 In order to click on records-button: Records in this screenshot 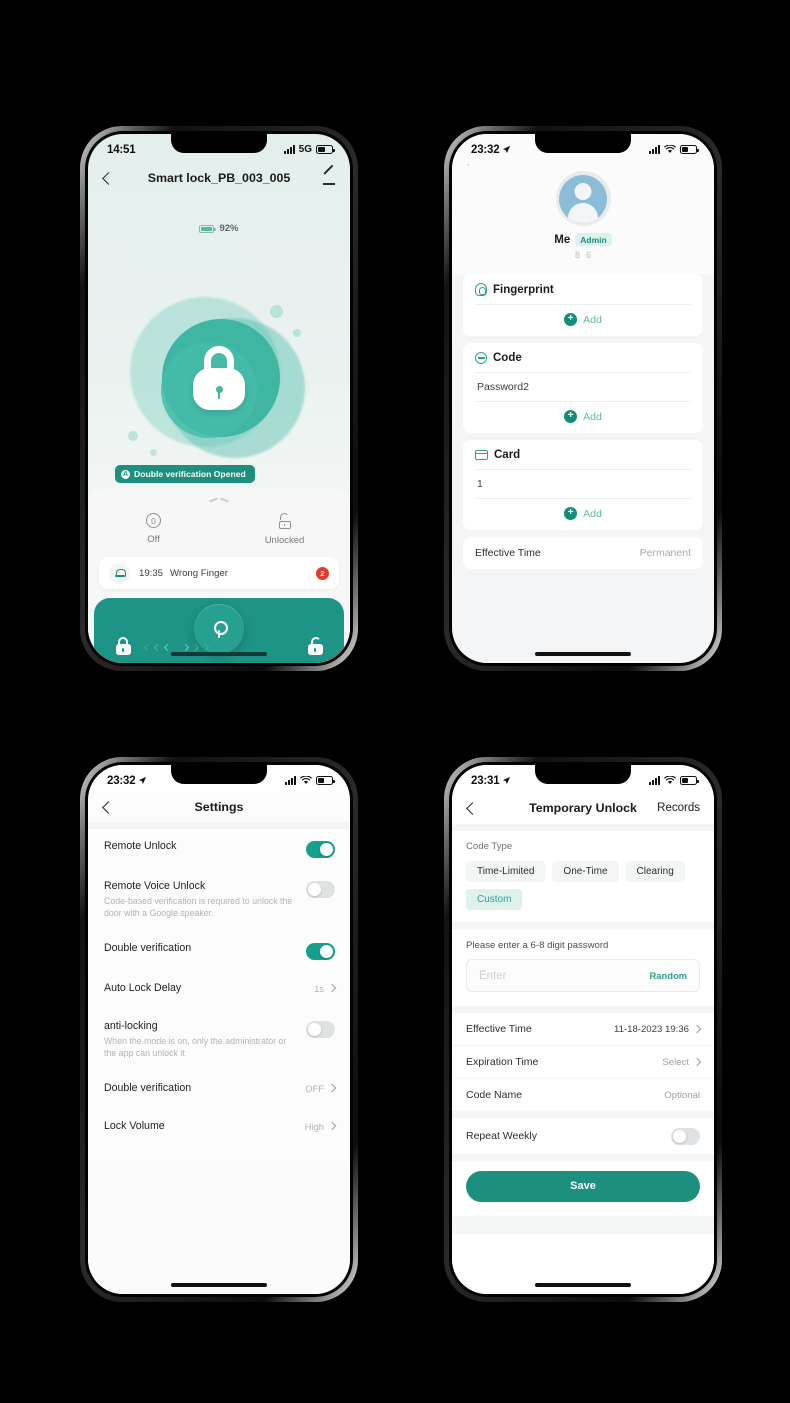, I will do `click(678, 808)`.